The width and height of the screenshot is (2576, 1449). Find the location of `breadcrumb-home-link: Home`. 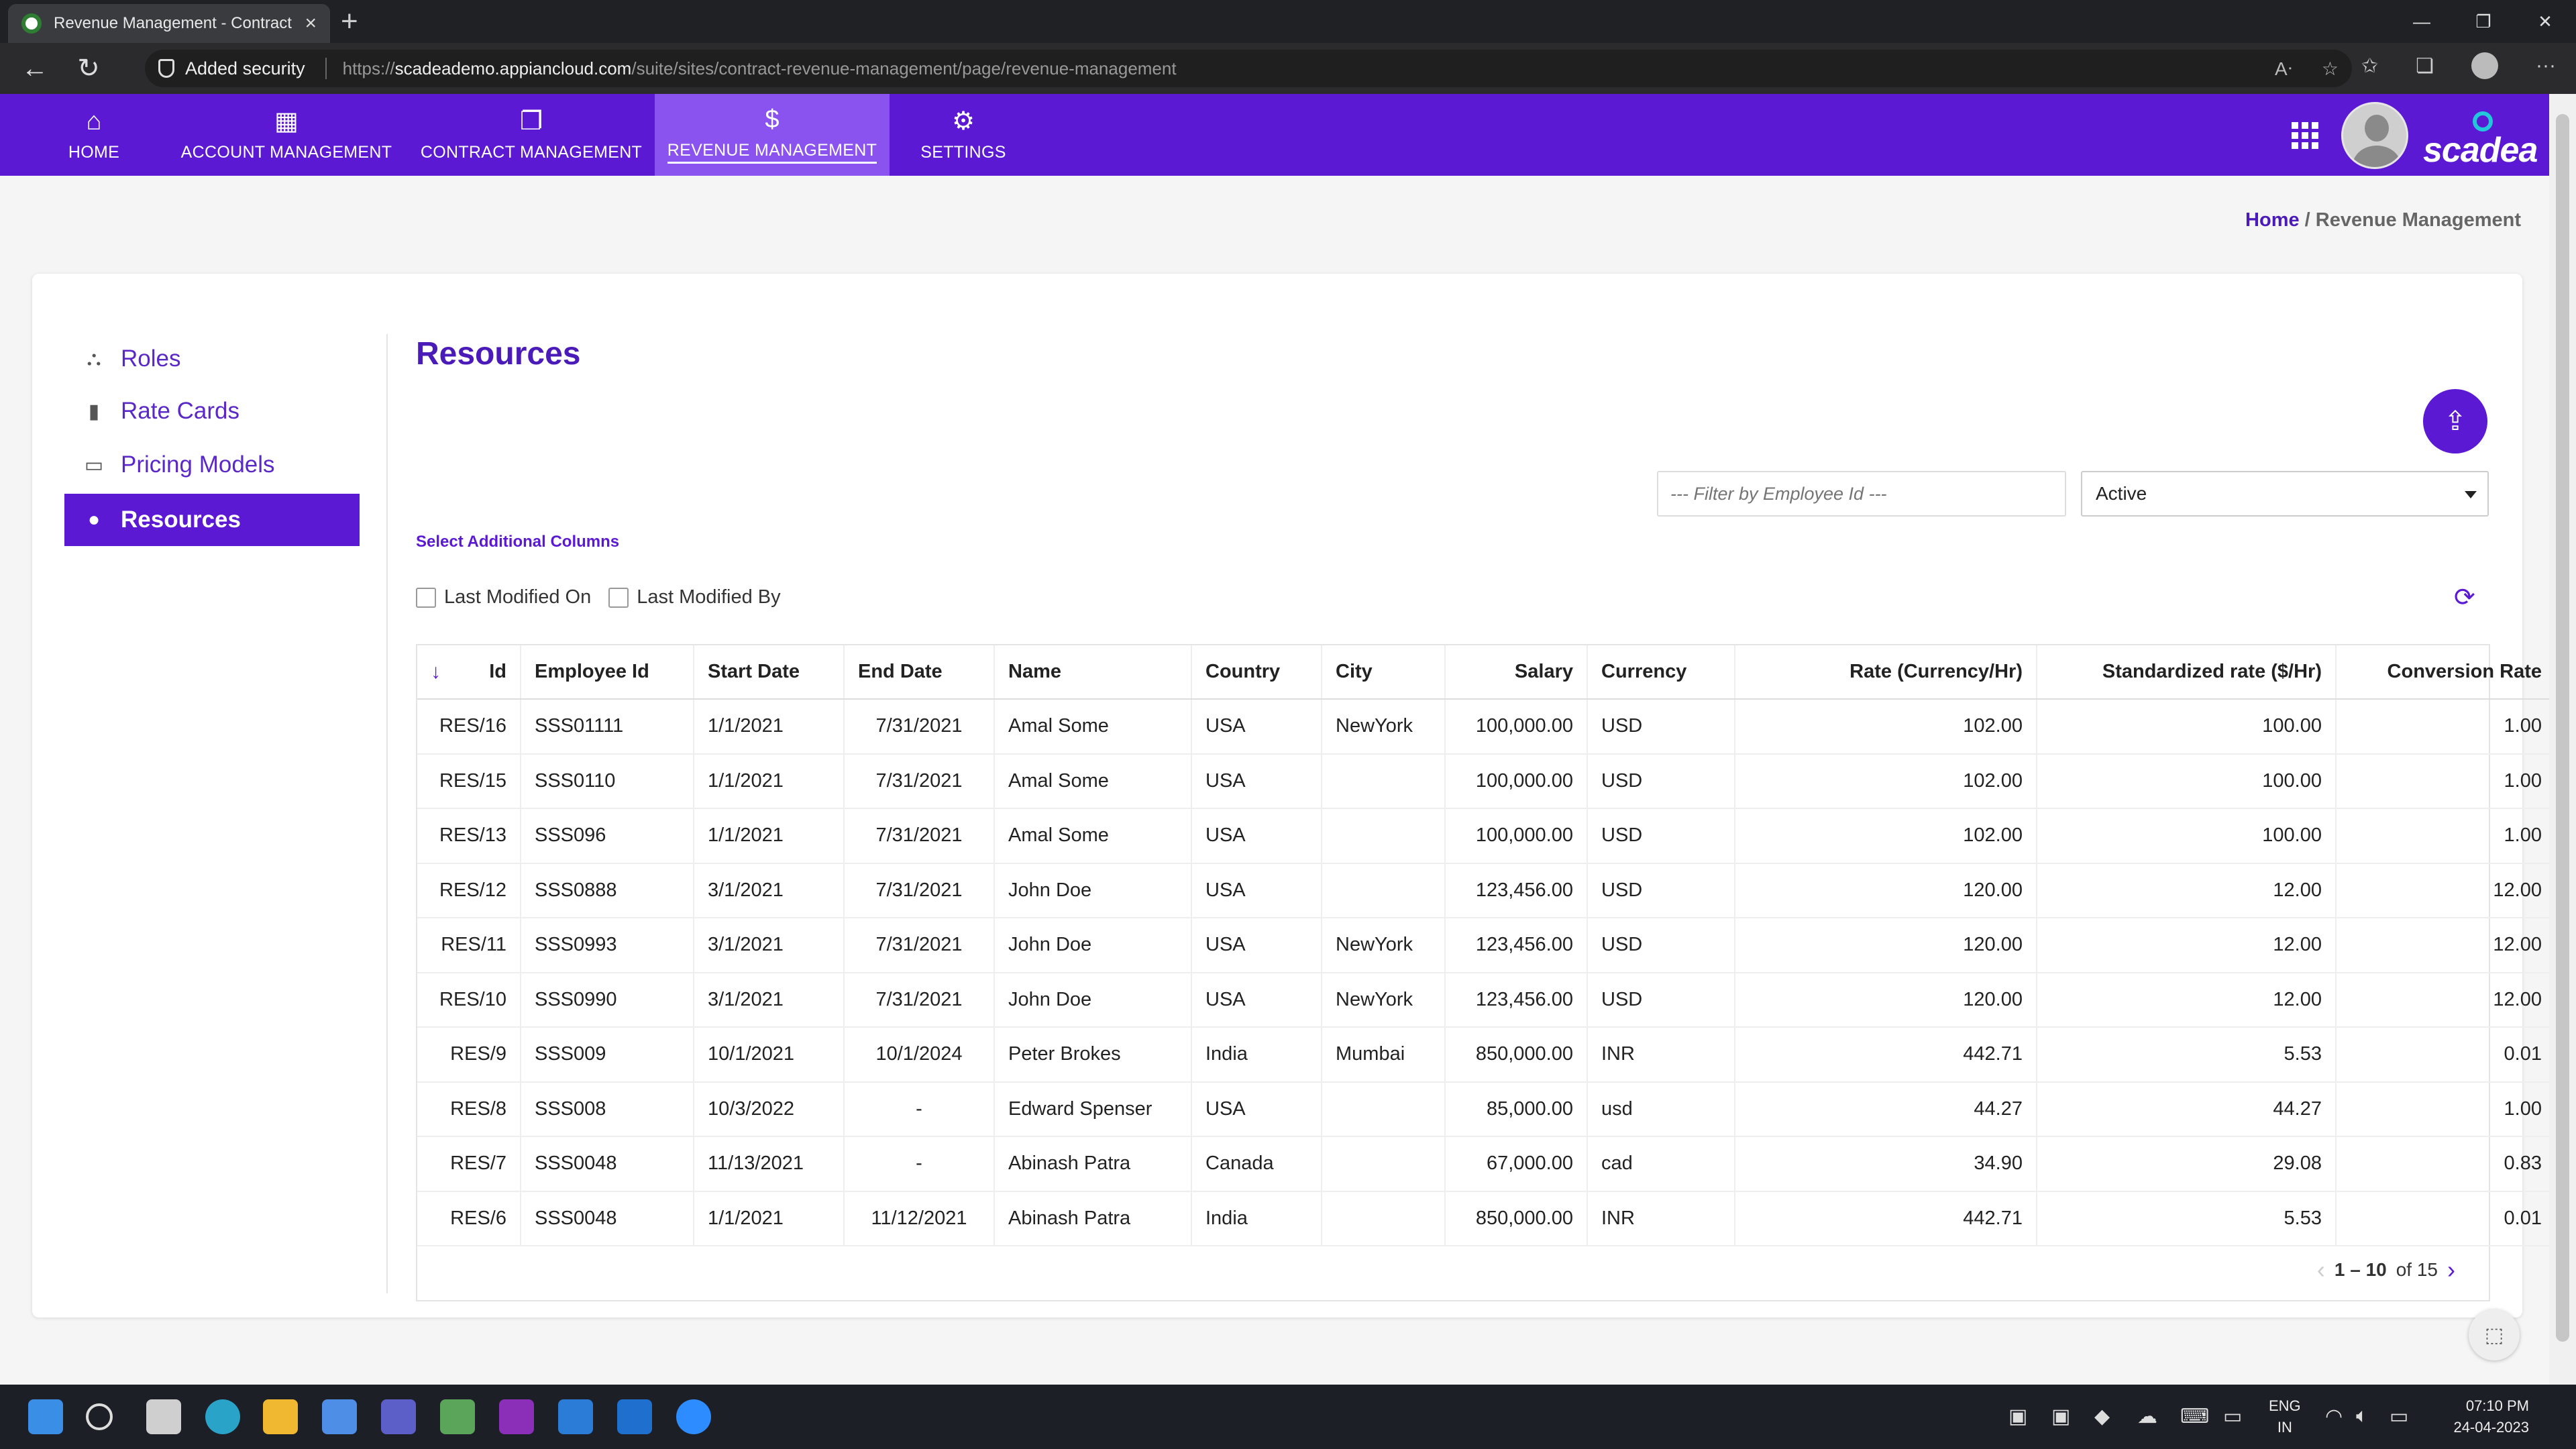

breadcrumb-home-link: Home is located at coordinates (2272, 220).